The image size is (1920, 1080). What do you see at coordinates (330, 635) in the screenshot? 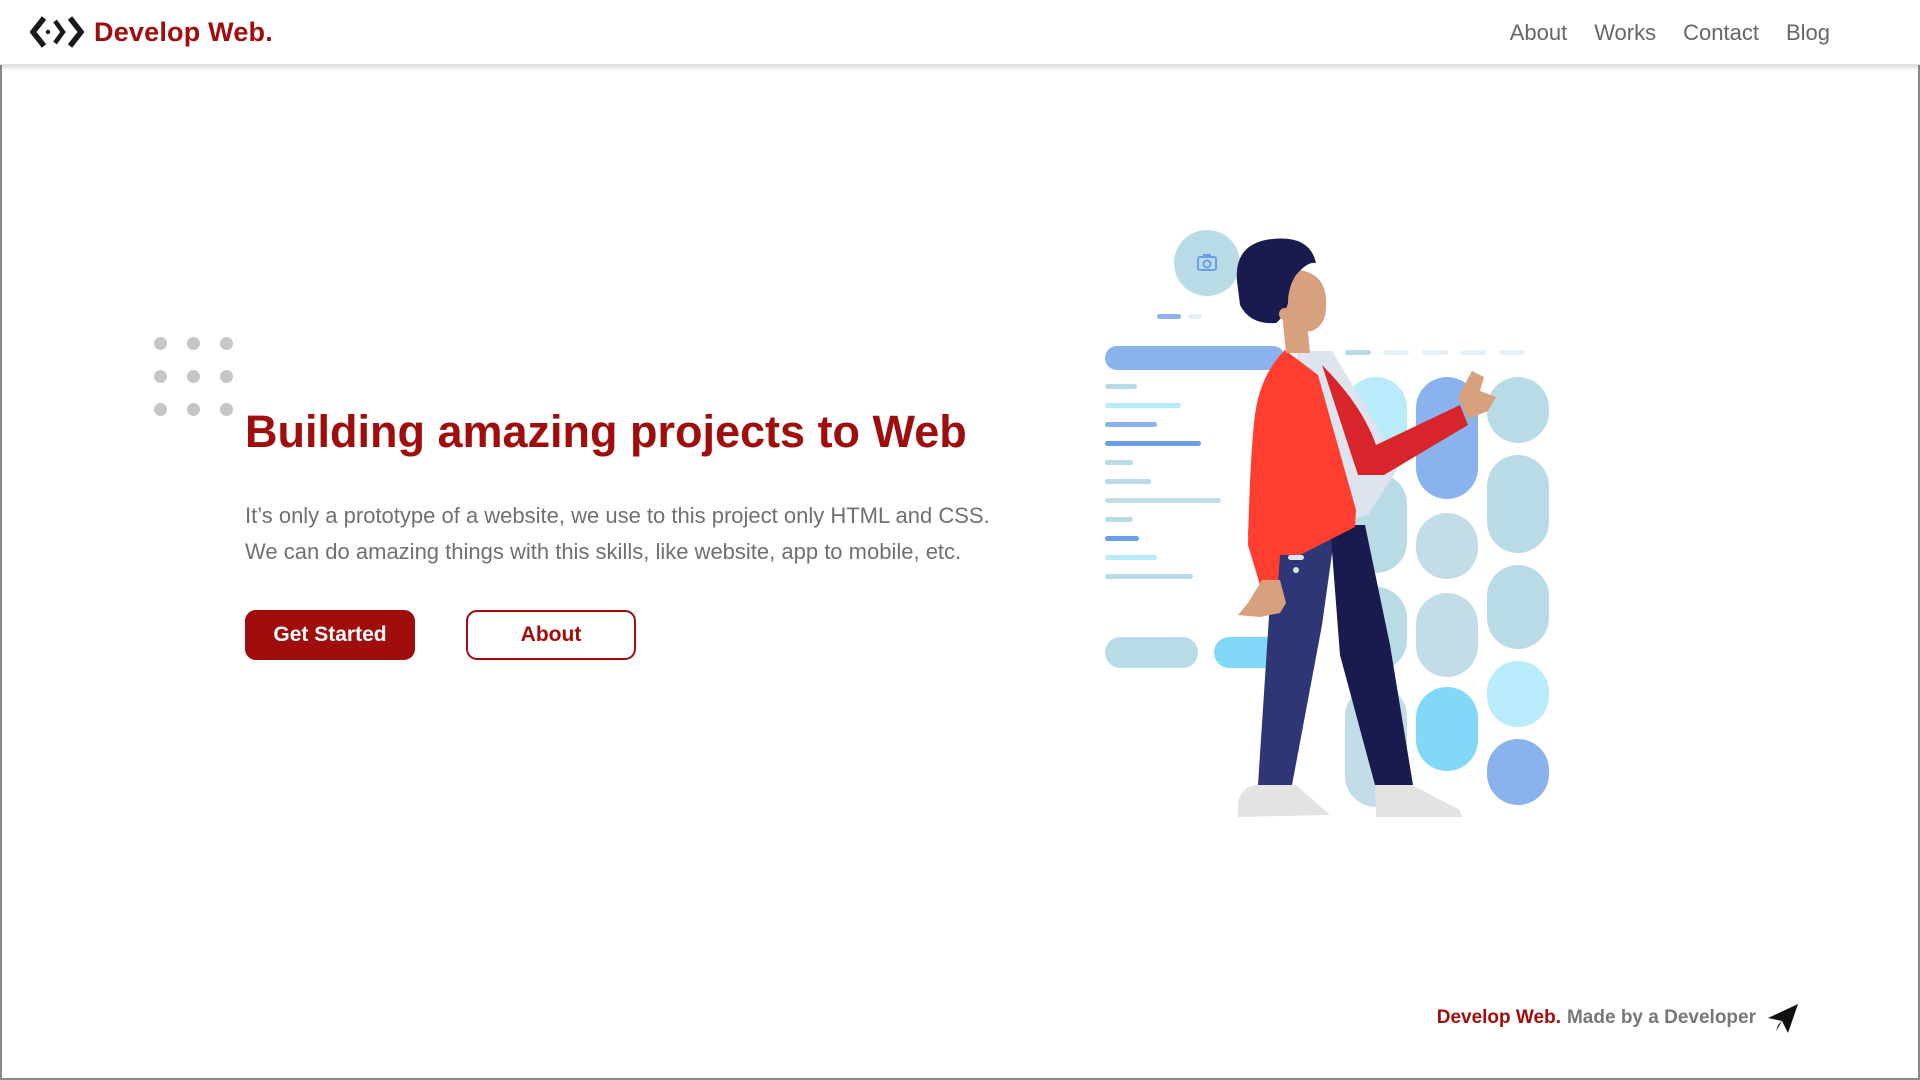
I see `get-started-button: Get Started` at bounding box center [330, 635].